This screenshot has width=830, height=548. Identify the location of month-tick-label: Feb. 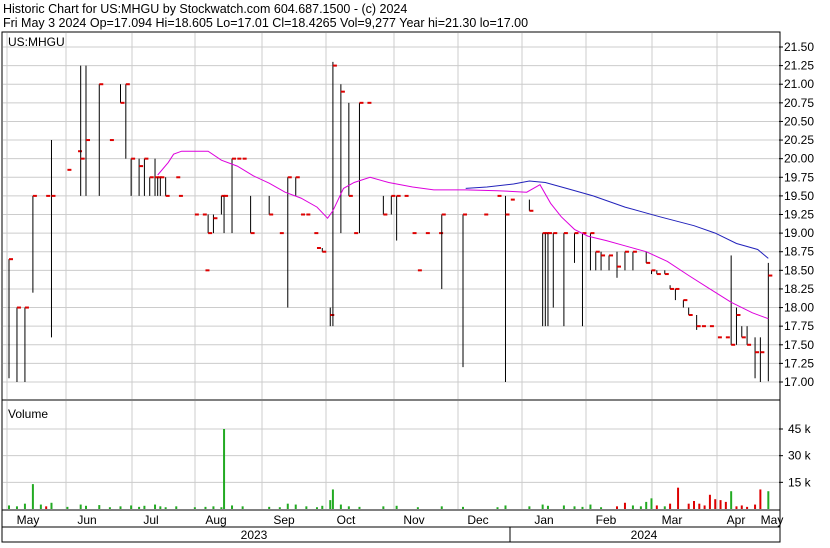
(606, 520).